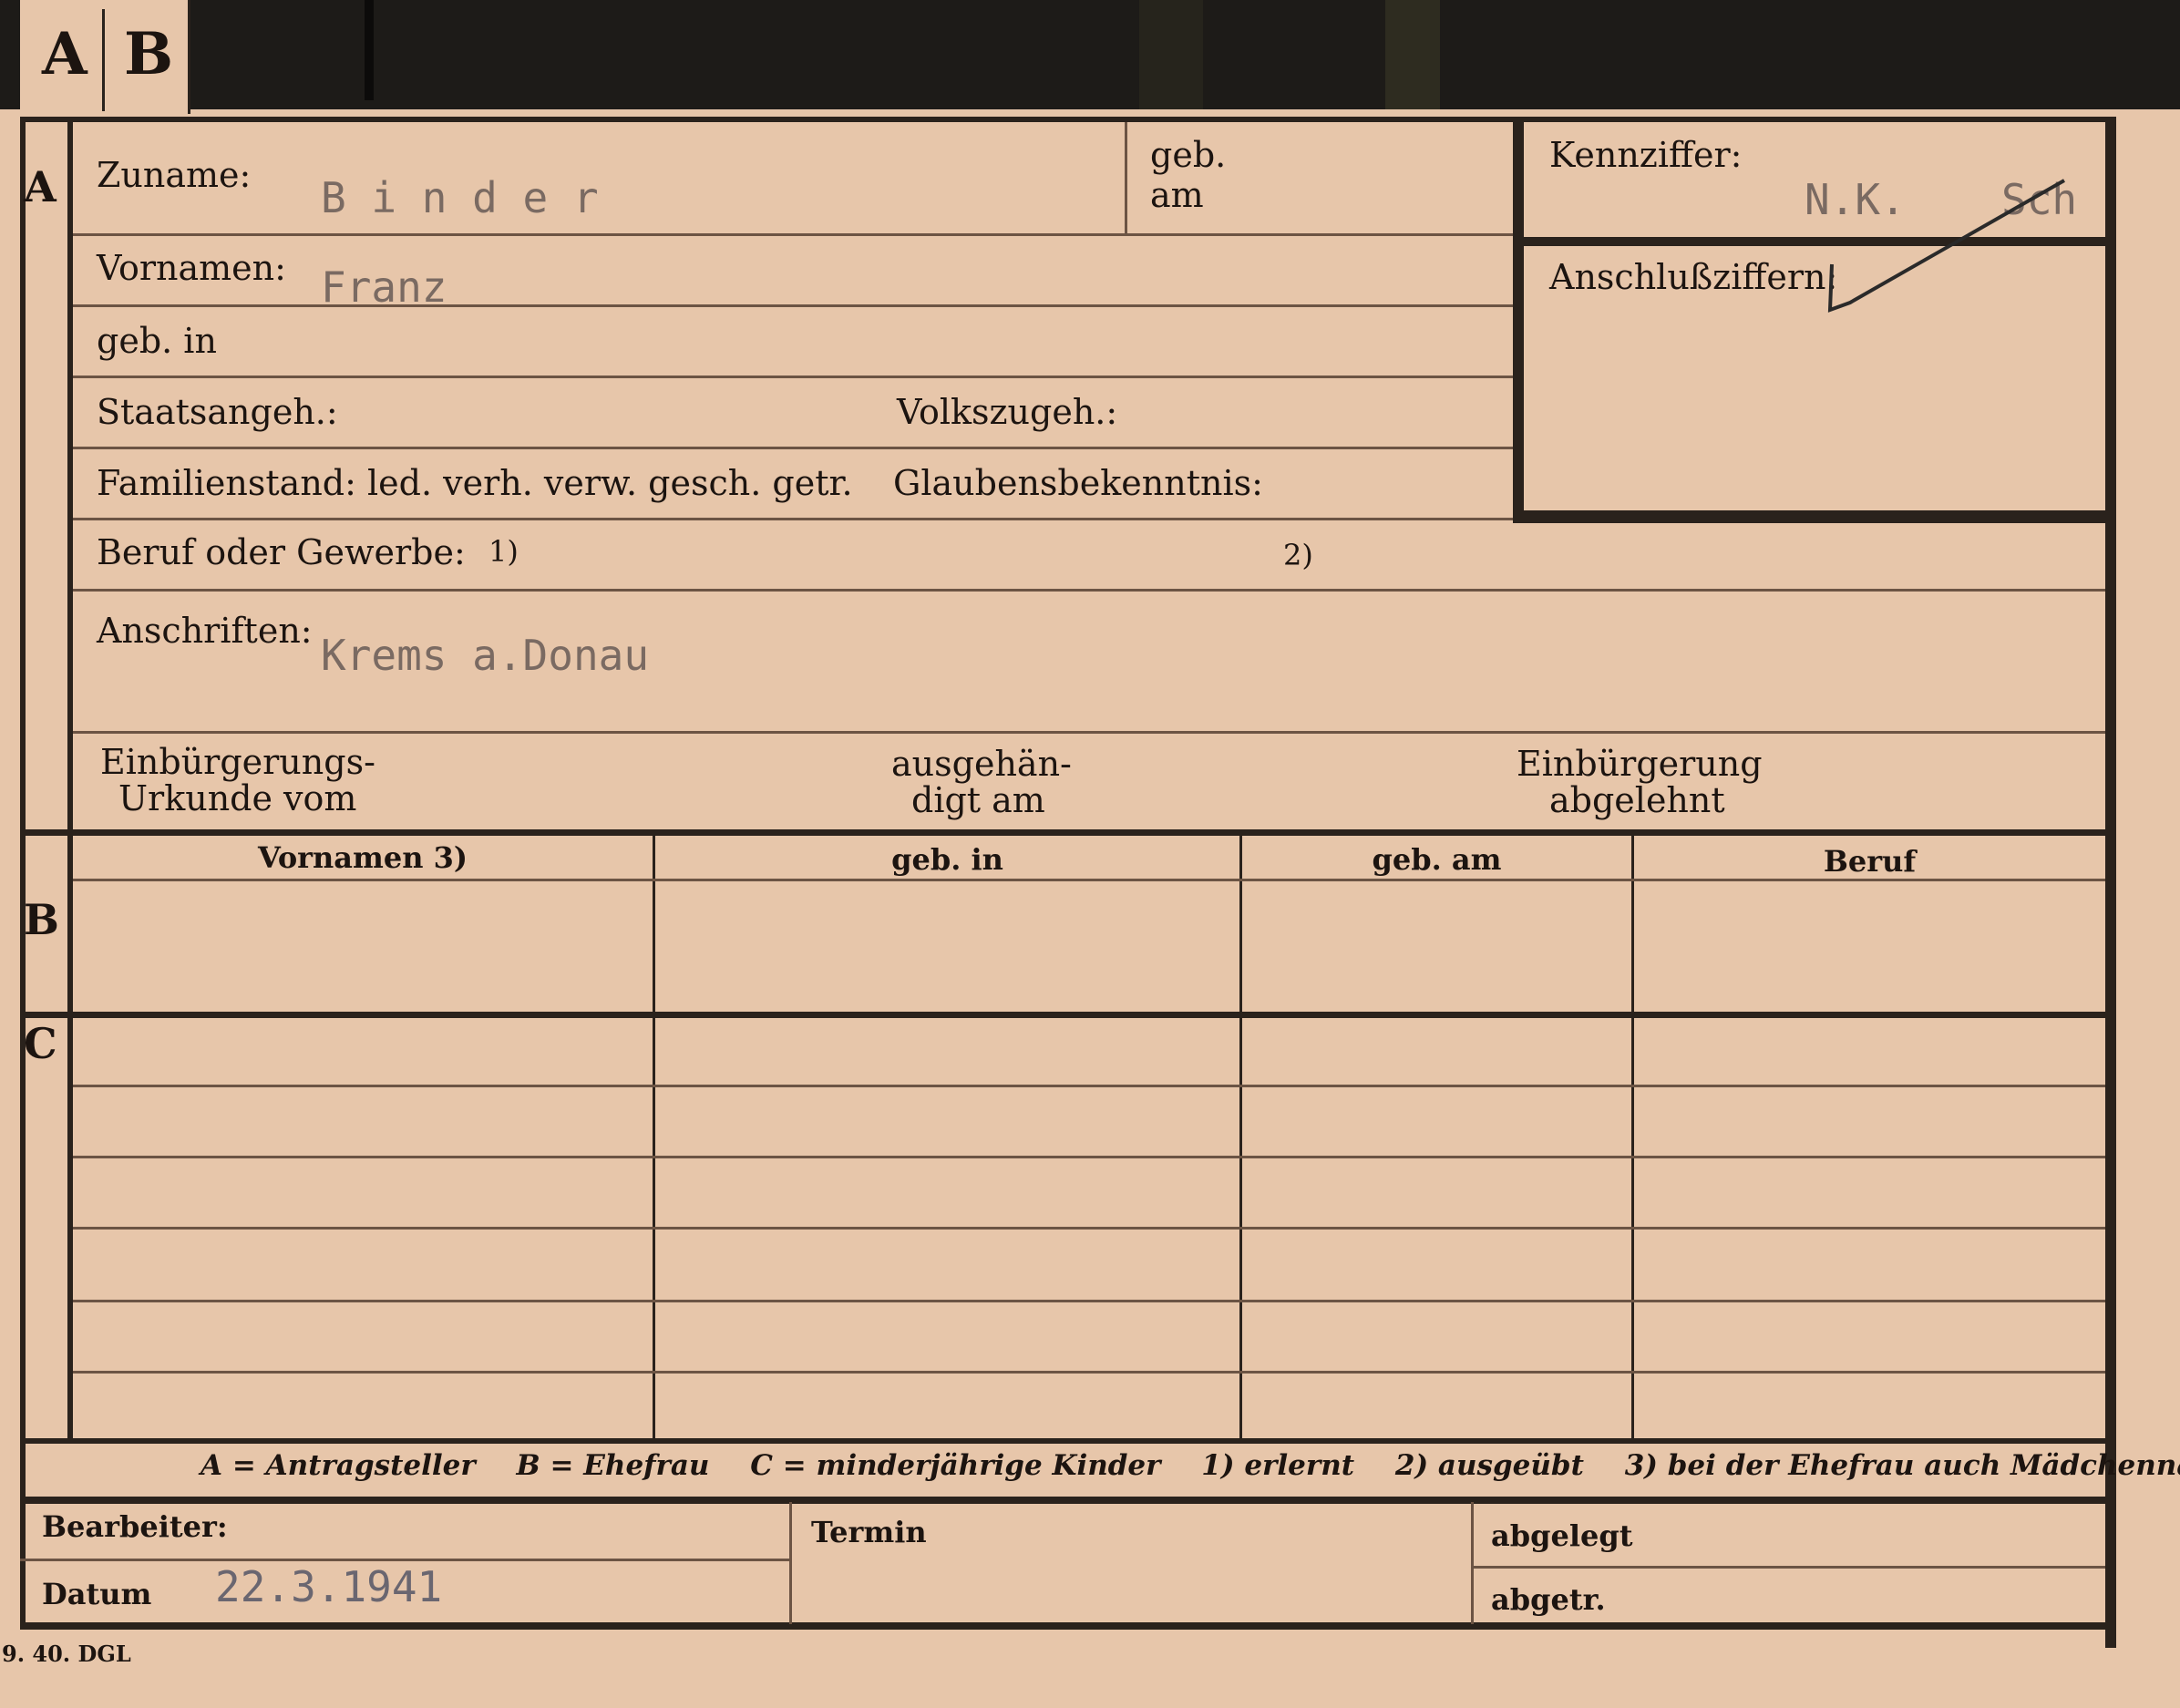 The width and height of the screenshot is (2180, 1708). I want to click on section-b-bottom, so click(1063, 1015).